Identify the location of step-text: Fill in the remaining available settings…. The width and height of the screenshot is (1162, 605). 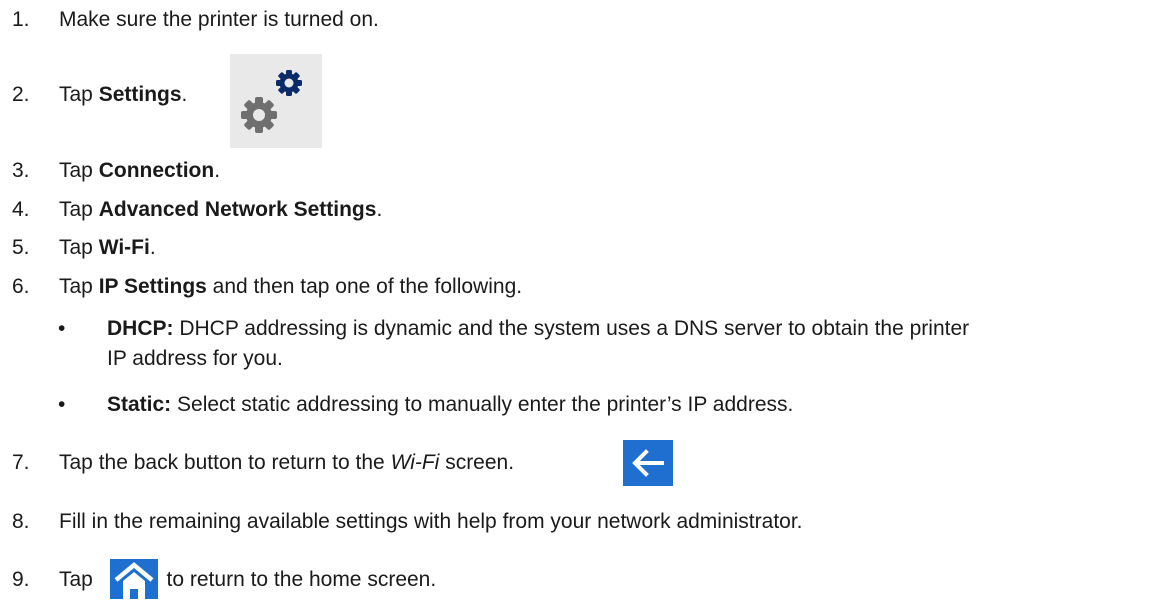
(431, 521).